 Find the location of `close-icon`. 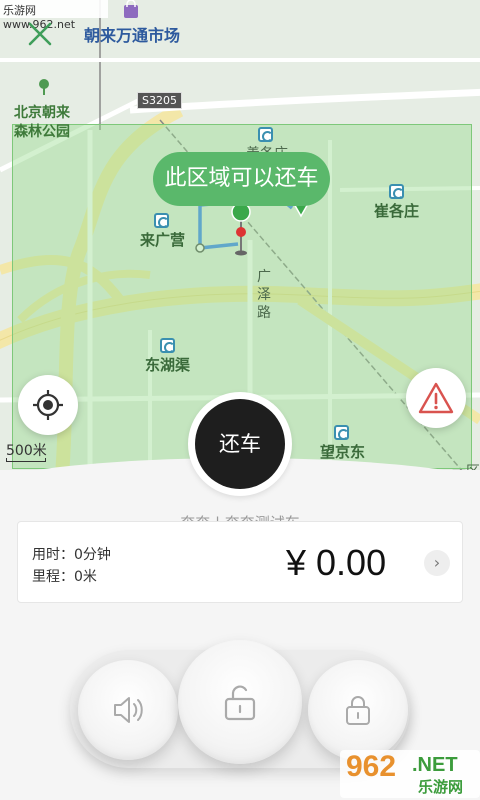

close-icon is located at coordinates (40, 34).